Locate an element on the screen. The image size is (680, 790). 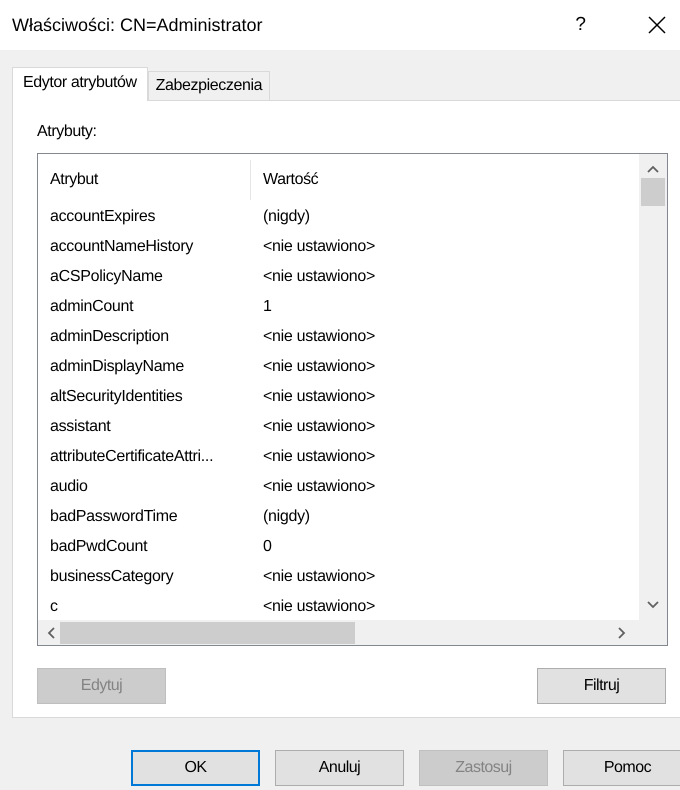
attribute-name: adminCount is located at coordinates (91, 307).